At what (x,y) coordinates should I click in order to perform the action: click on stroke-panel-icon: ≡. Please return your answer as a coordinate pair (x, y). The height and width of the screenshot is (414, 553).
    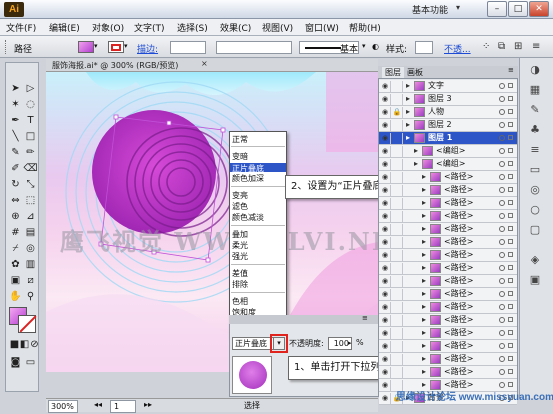
    Looking at the image, I should click on (535, 150).